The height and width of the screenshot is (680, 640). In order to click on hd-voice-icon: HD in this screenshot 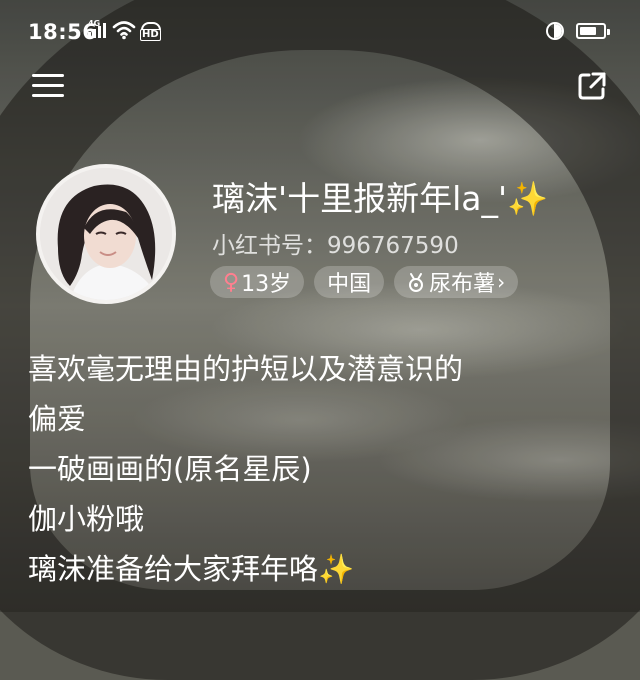, I will do `click(150, 31)`.